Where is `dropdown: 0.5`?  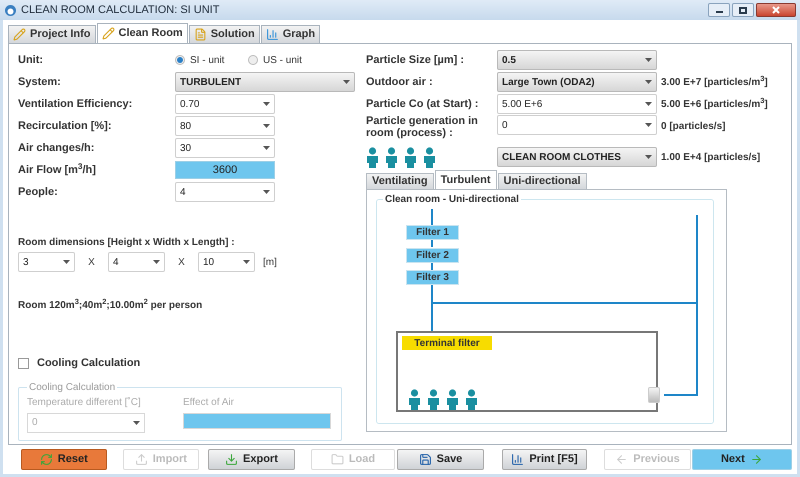 dropdown: 0.5 is located at coordinates (577, 60).